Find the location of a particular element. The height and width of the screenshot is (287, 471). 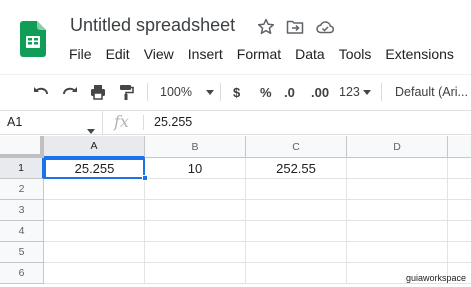

cell-c5 is located at coordinates (296, 252).